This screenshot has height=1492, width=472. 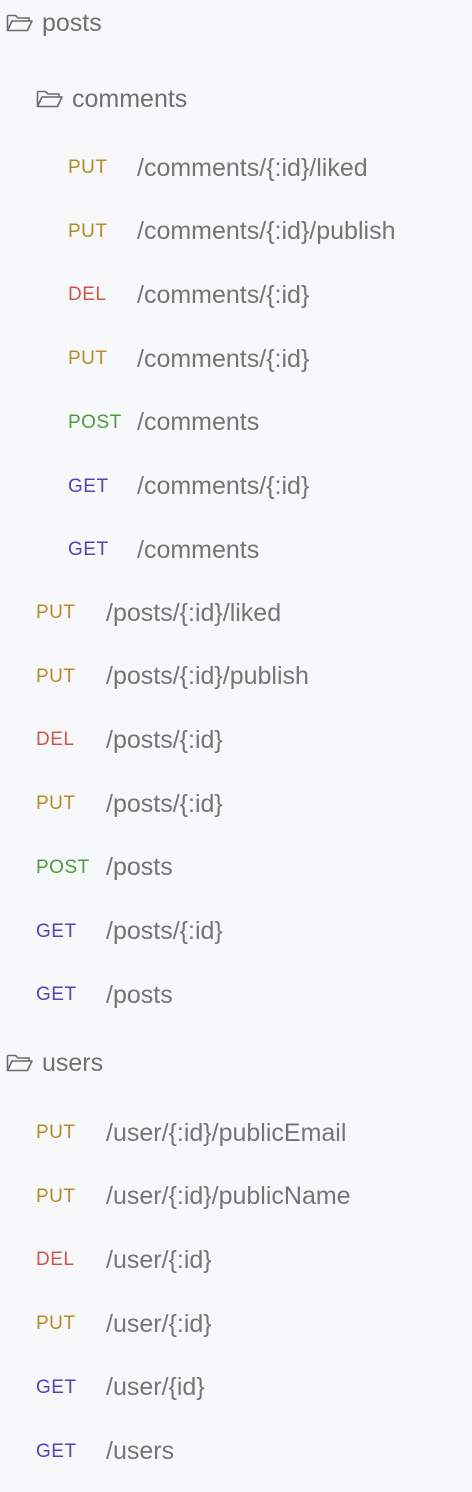 I want to click on folder-posts: posts, so click(x=54, y=23).